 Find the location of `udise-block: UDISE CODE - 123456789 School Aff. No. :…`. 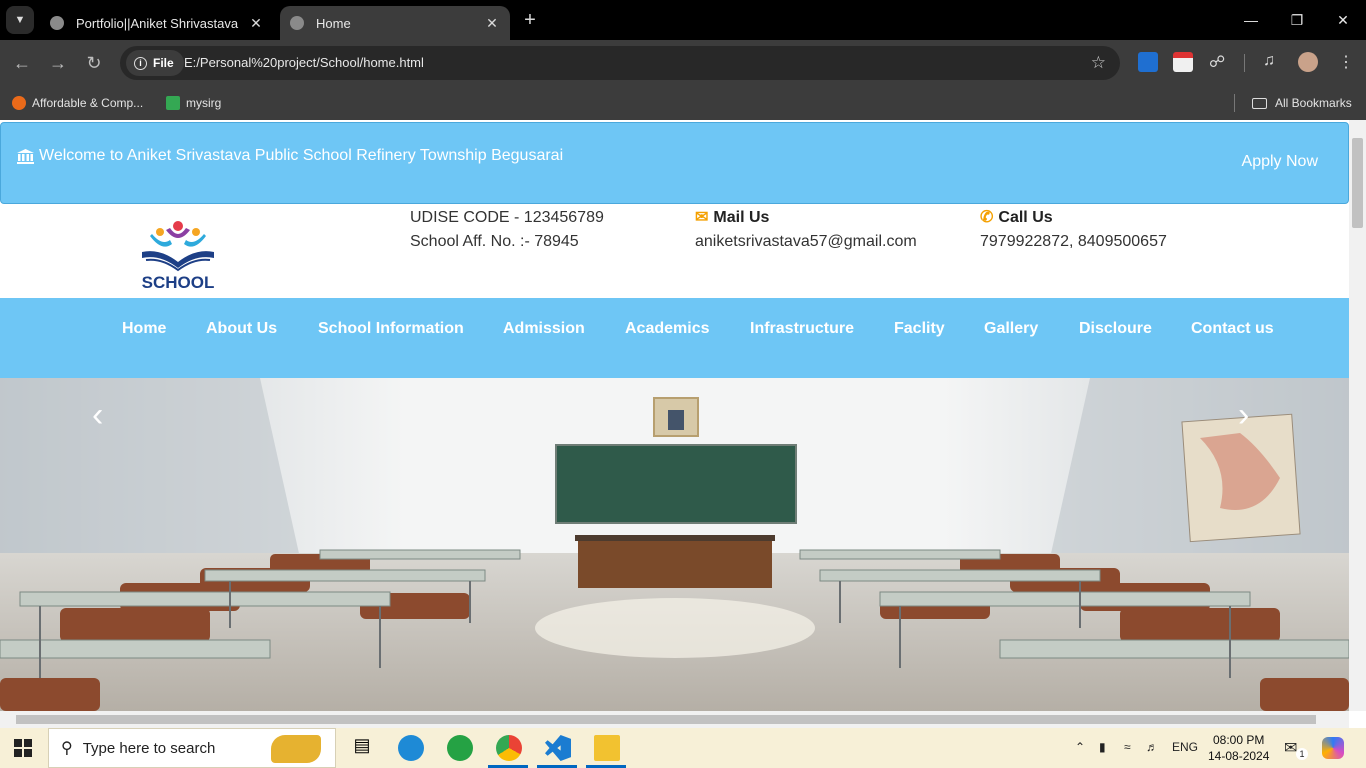

udise-block: UDISE CODE - 123456789 School Aff. No. :… is located at coordinates (507, 230).